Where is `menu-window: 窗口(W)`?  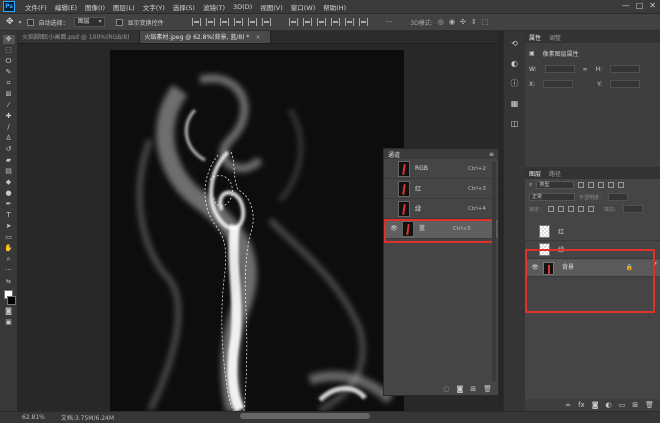 menu-window: 窗口(W) is located at coordinates (303, 7).